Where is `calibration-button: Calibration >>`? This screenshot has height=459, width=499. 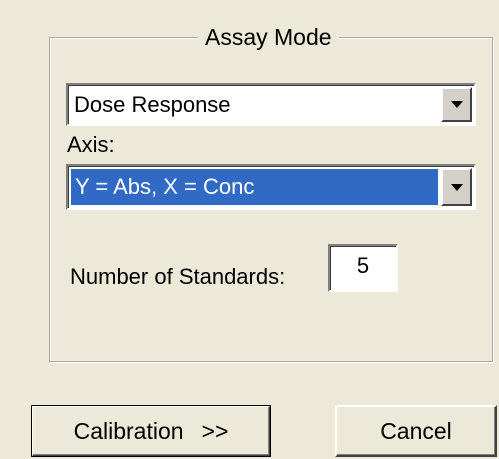 calibration-button: Calibration >> is located at coordinates (151, 431).